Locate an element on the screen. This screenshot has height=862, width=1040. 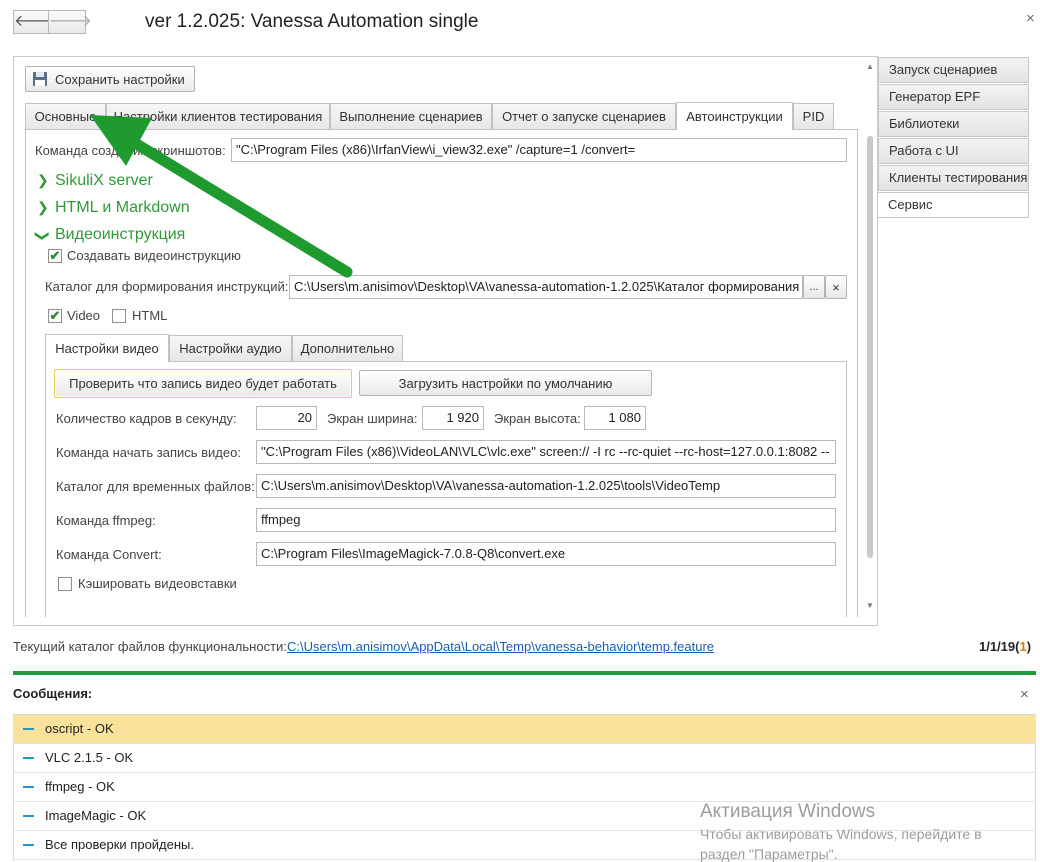
back-button: 🡐 is located at coordinates (35, 22).